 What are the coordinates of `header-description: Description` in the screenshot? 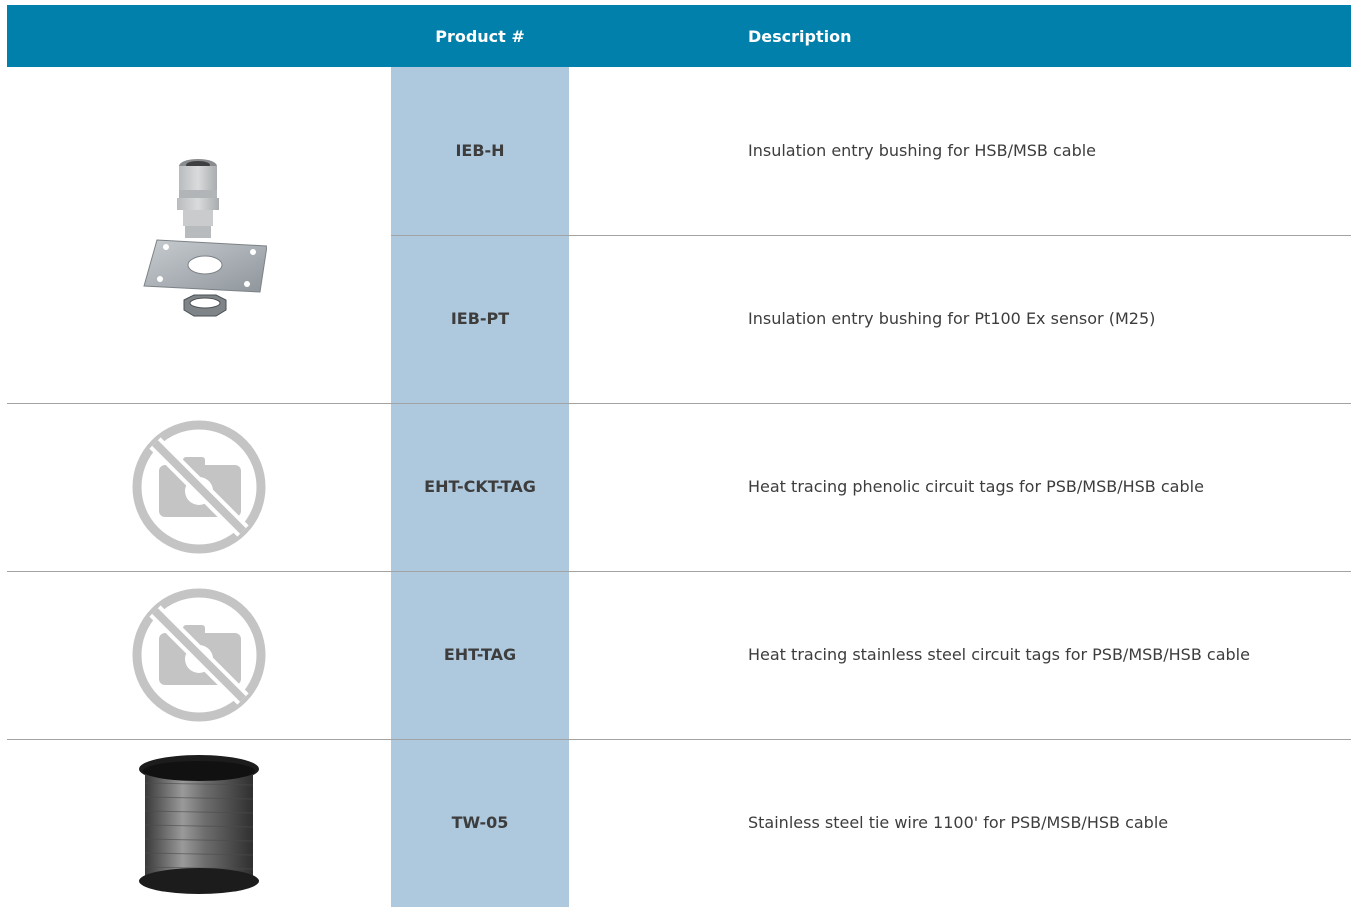 It's located at (800, 36).